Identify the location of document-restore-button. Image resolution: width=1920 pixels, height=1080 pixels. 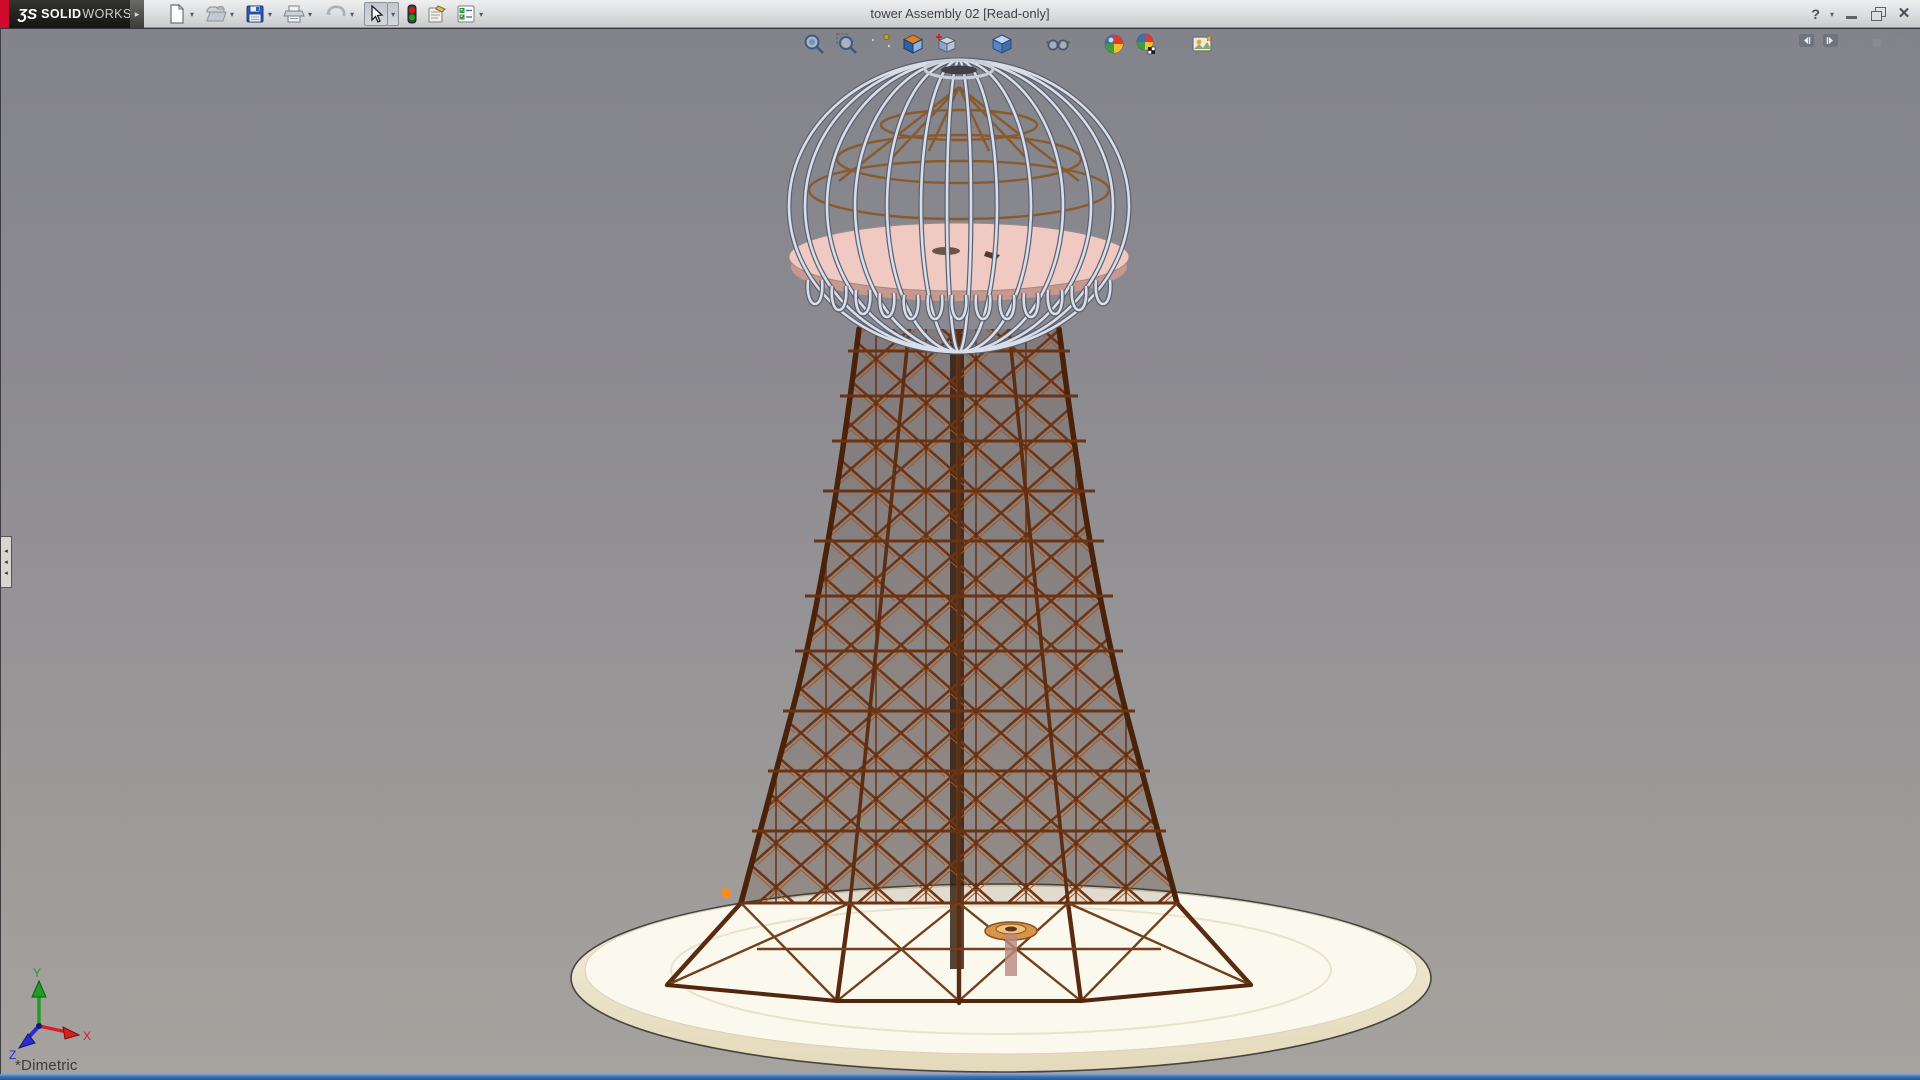
(1878, 40).